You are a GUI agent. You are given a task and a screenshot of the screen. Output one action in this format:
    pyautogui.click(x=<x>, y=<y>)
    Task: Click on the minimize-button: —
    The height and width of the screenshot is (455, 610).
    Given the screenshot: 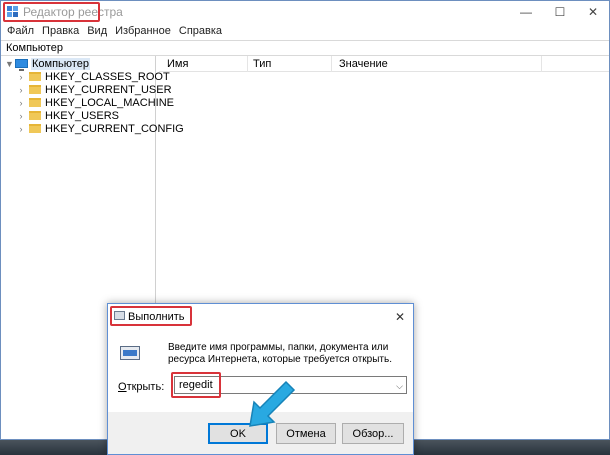 What is the action you would take?
    pyautogui.click(x=526, y=12)
    